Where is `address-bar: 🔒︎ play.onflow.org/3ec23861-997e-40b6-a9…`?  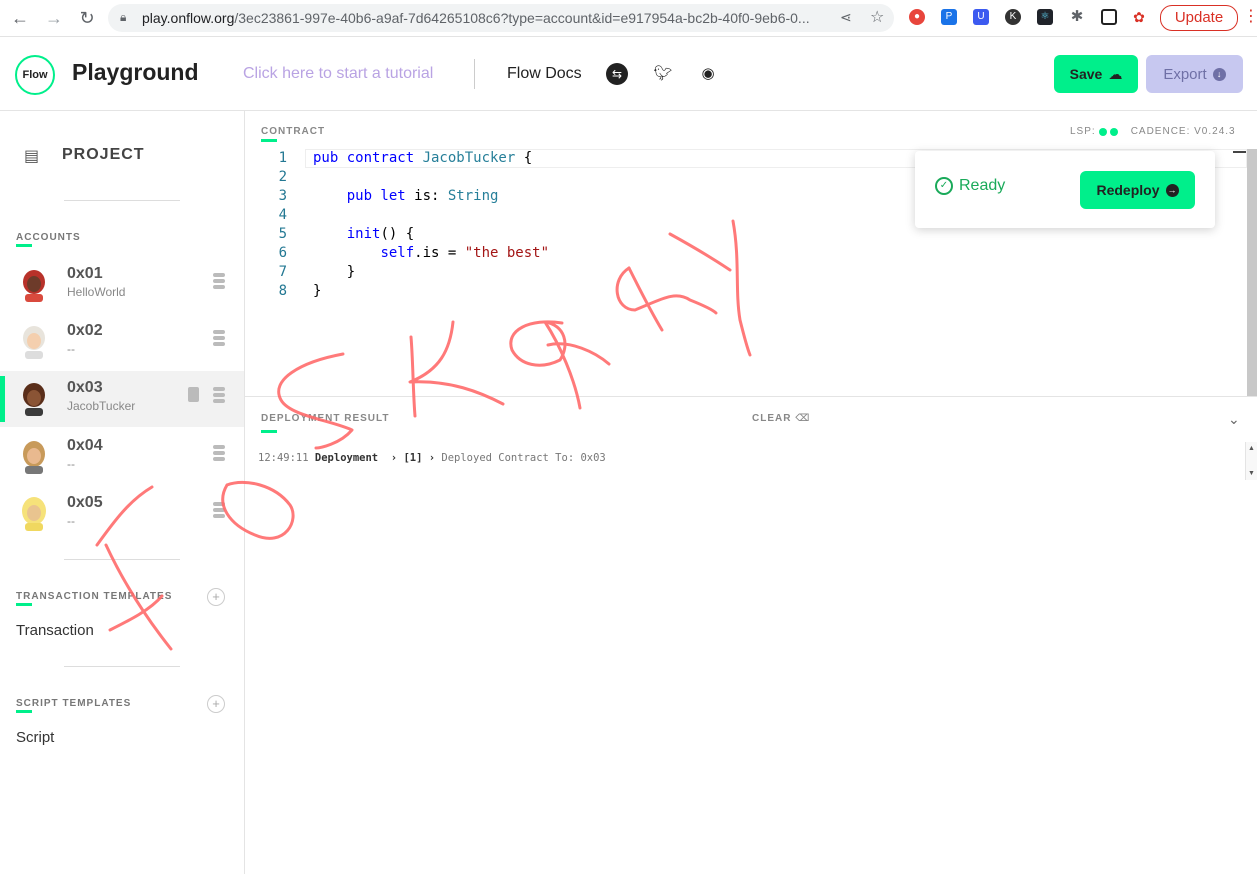
address-bar: 🔒︎ play.onflow.org/3ec23861-997e-40b6-a9… is located at coordinates (501, 18).